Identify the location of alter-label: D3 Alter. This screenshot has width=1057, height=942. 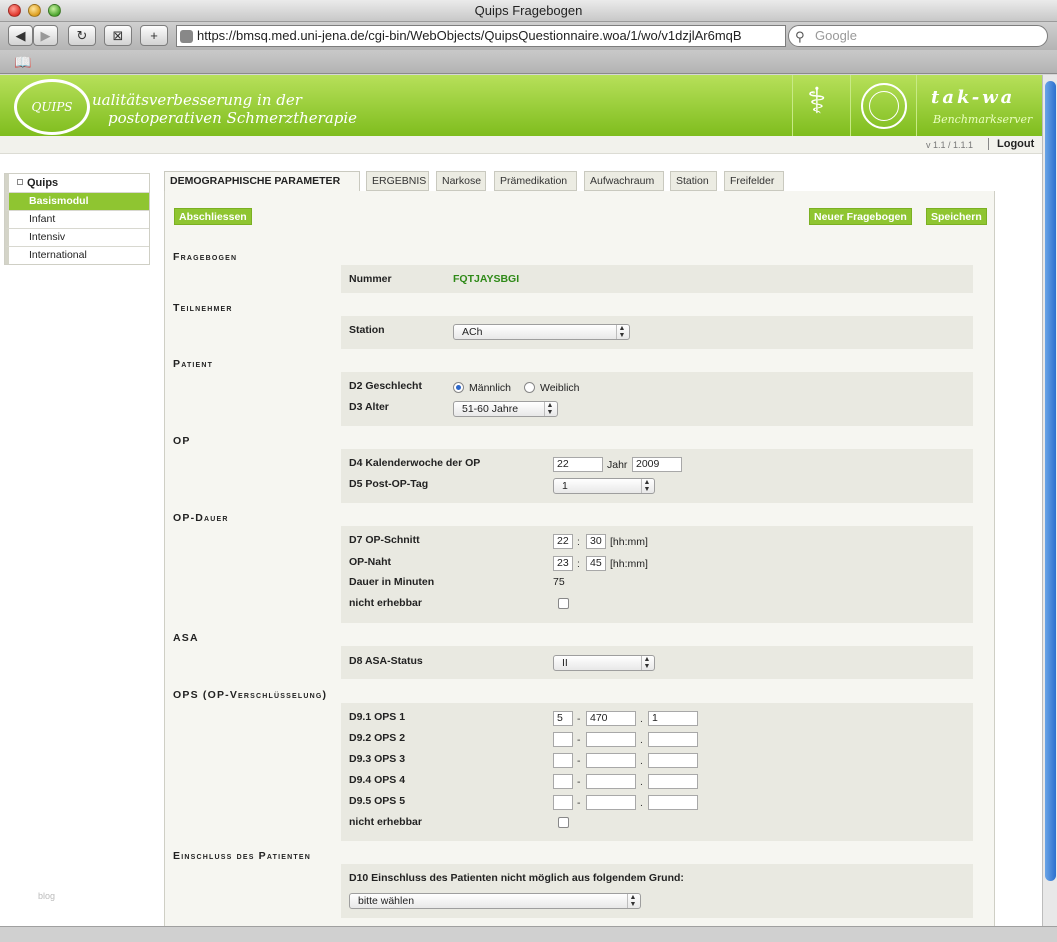
(369, 407).